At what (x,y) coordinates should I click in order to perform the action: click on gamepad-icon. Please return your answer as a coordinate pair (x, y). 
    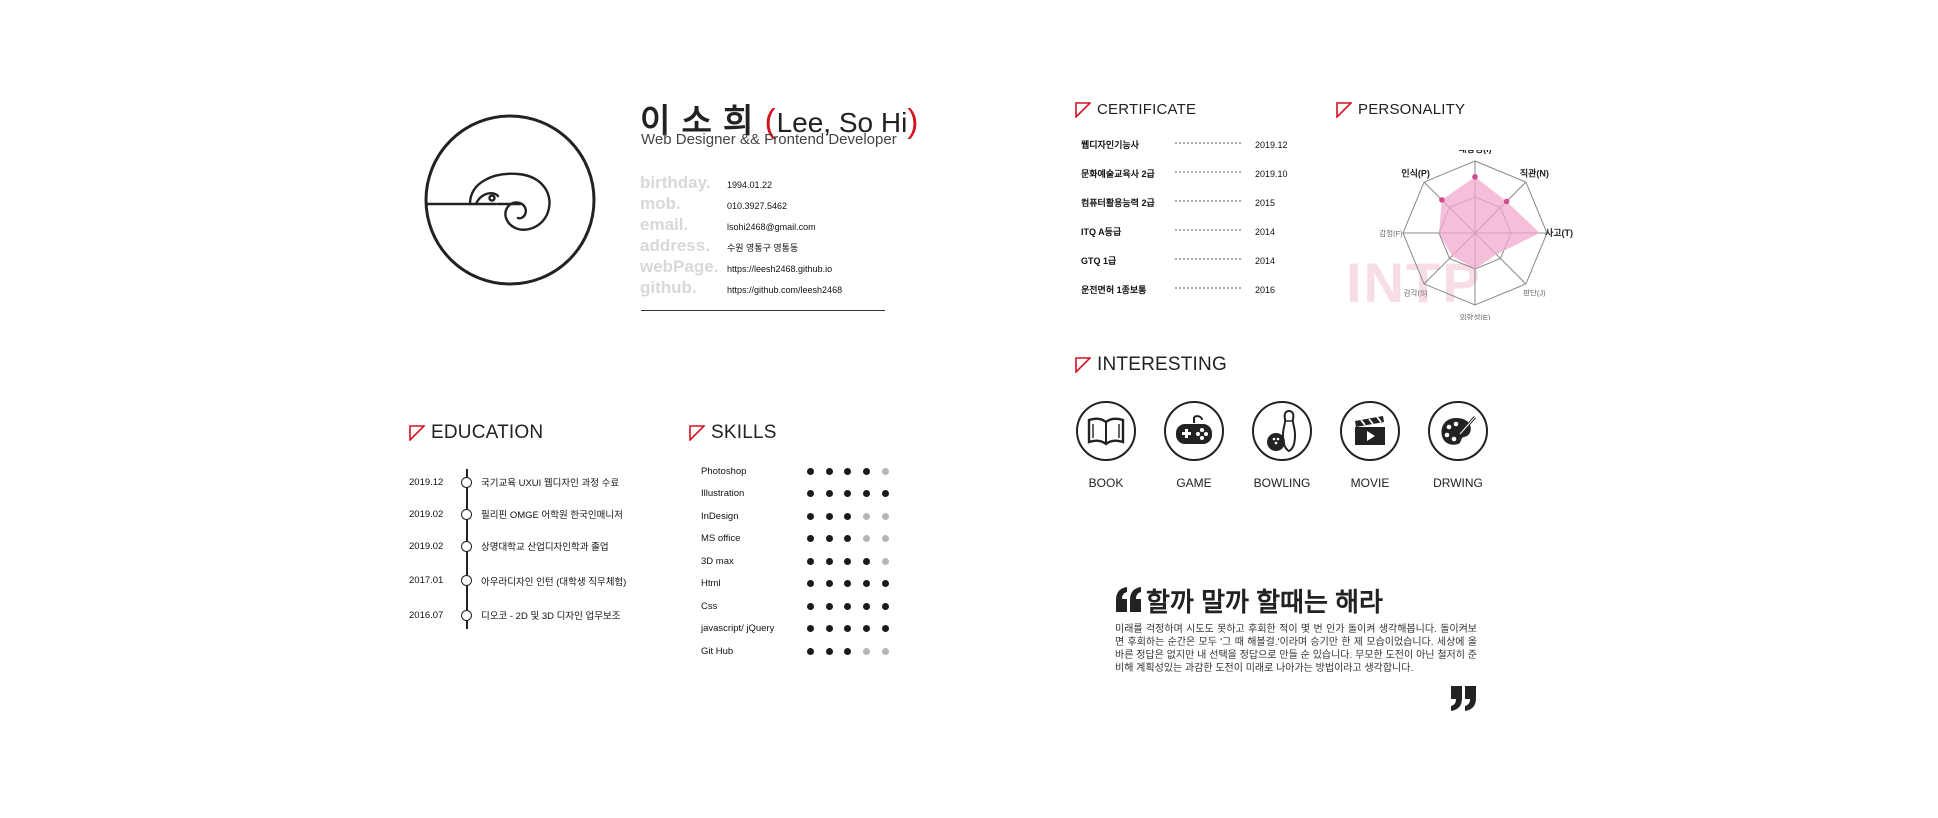
    Looking at the image, I should click on (1194, 429).